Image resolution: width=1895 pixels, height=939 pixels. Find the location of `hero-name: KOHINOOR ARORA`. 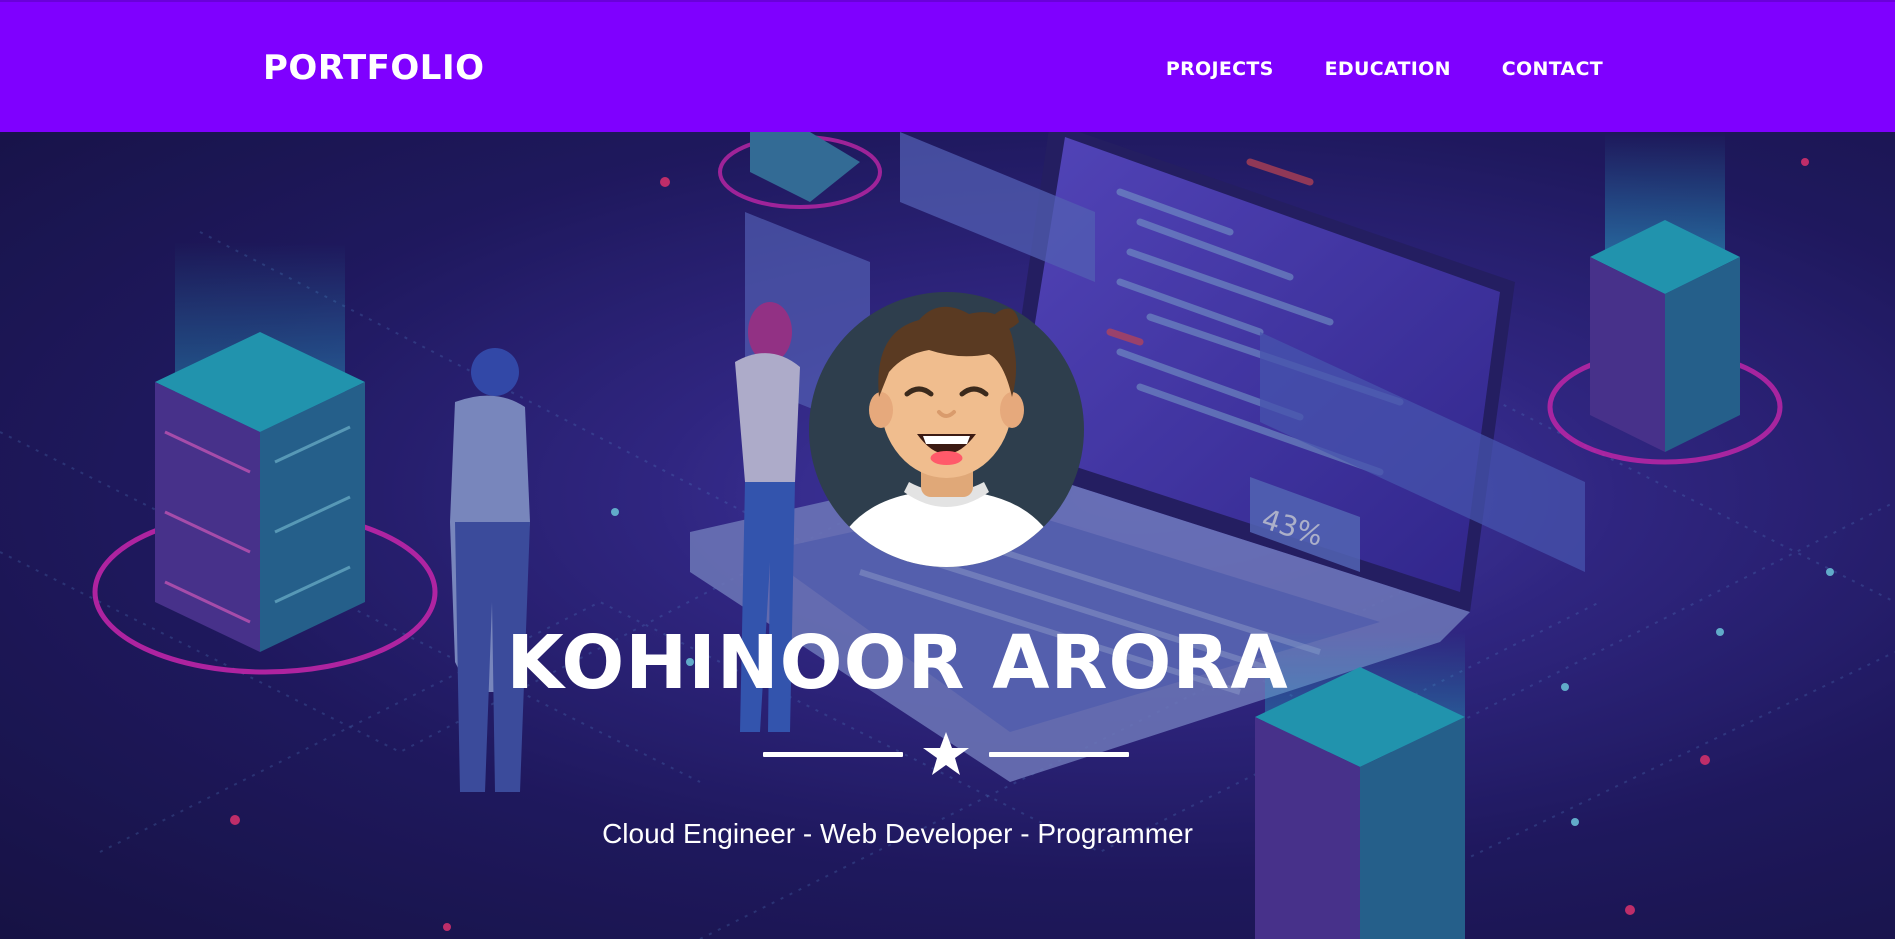

hero-name: KOHINOOR ARORA is located at coordinates (897, 663).